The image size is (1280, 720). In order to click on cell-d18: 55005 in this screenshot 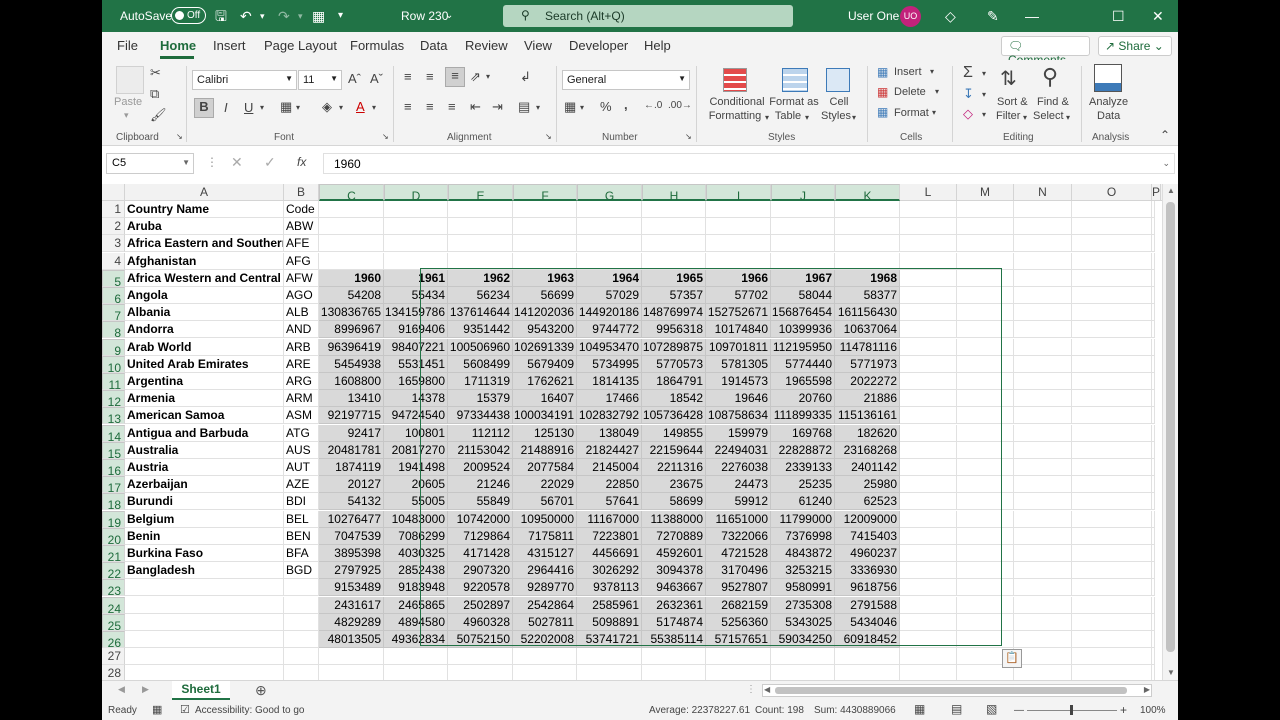, I will do `click(416, 502)`.